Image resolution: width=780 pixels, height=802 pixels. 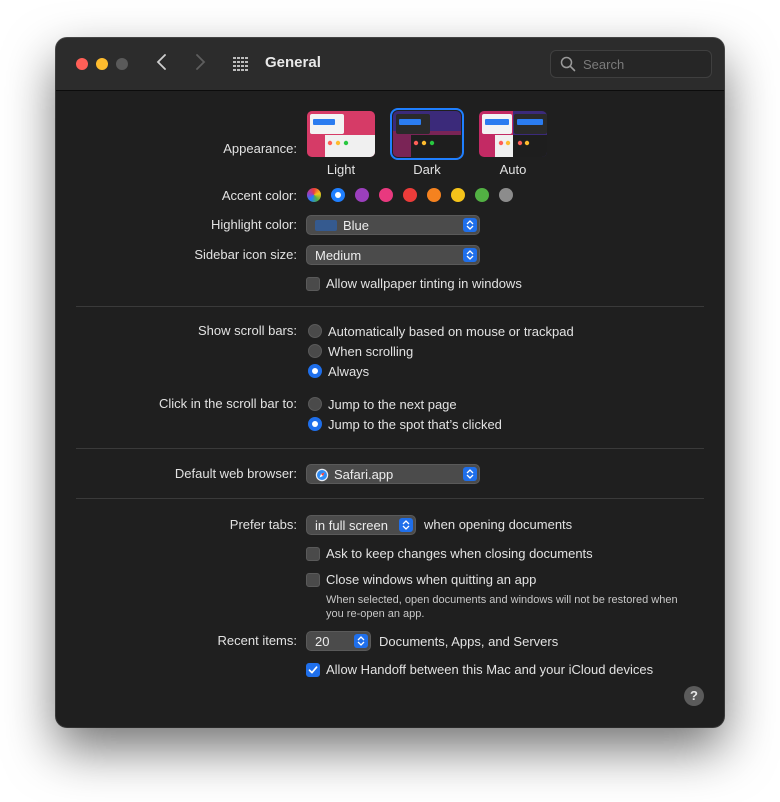 What do you see at coordinates (393, 225) in the screenshot?
I see `highlight-color-popup: Blue` at bounding box center [393, 225].